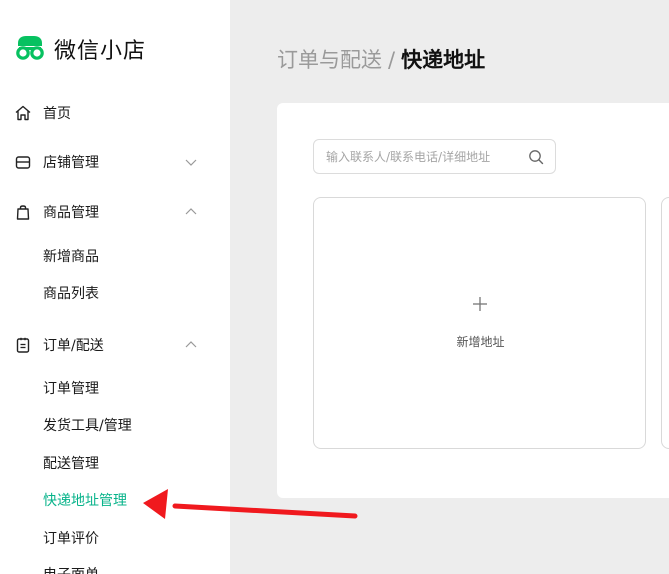 Image resolution: width=669 pixels, height=574 pixels. Describe the element at coordinates (480, 304) in the screenshot. I see `plus-icon` at that location.